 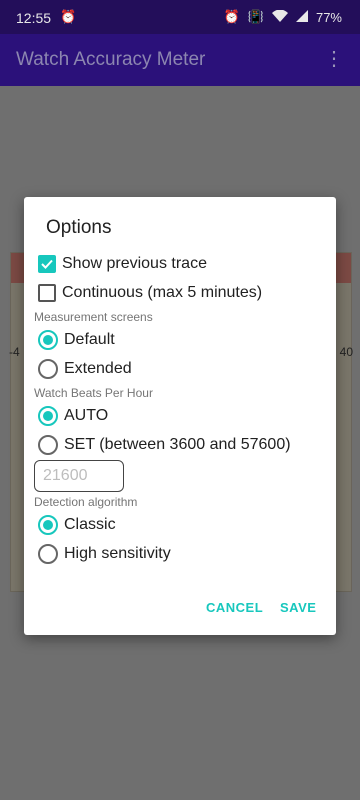 I want to click on continuous-option: Continuous (max 5 minutes), so click(x=150, y=293).